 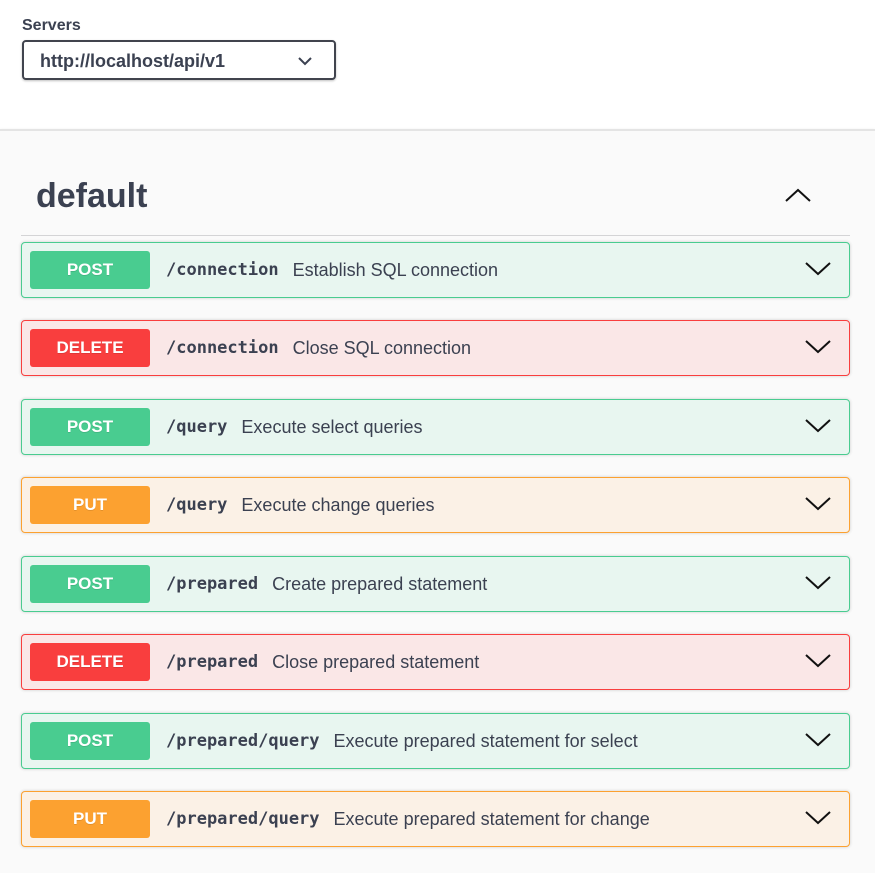 What do you see at coordinates (491, 818) in the screenshot?
I see `operation-summary: Execute prepared statement for change` at bounding box center [491, 818].